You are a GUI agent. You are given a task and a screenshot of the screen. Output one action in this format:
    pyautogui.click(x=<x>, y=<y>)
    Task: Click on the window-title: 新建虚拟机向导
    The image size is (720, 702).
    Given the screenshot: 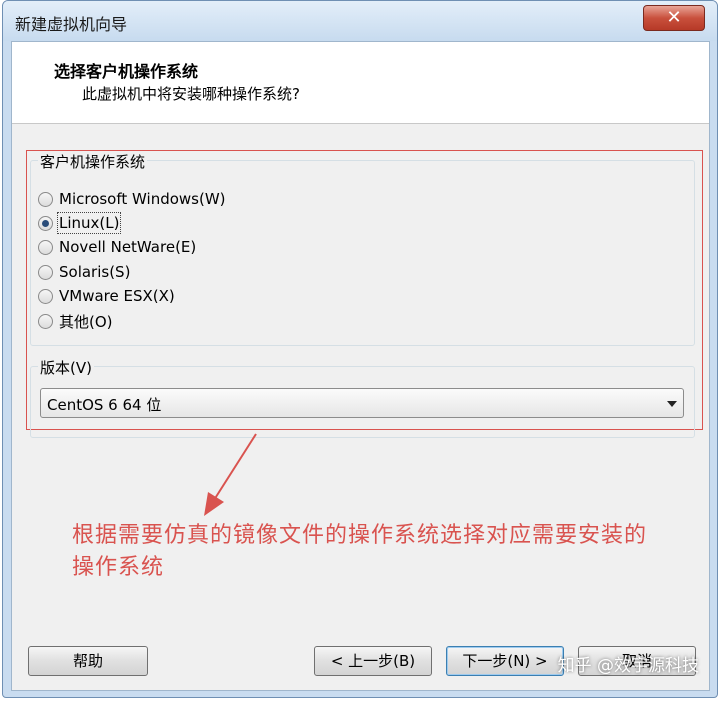 What is the action you would take?
    pyautogui.click(x=71, y=24)
    